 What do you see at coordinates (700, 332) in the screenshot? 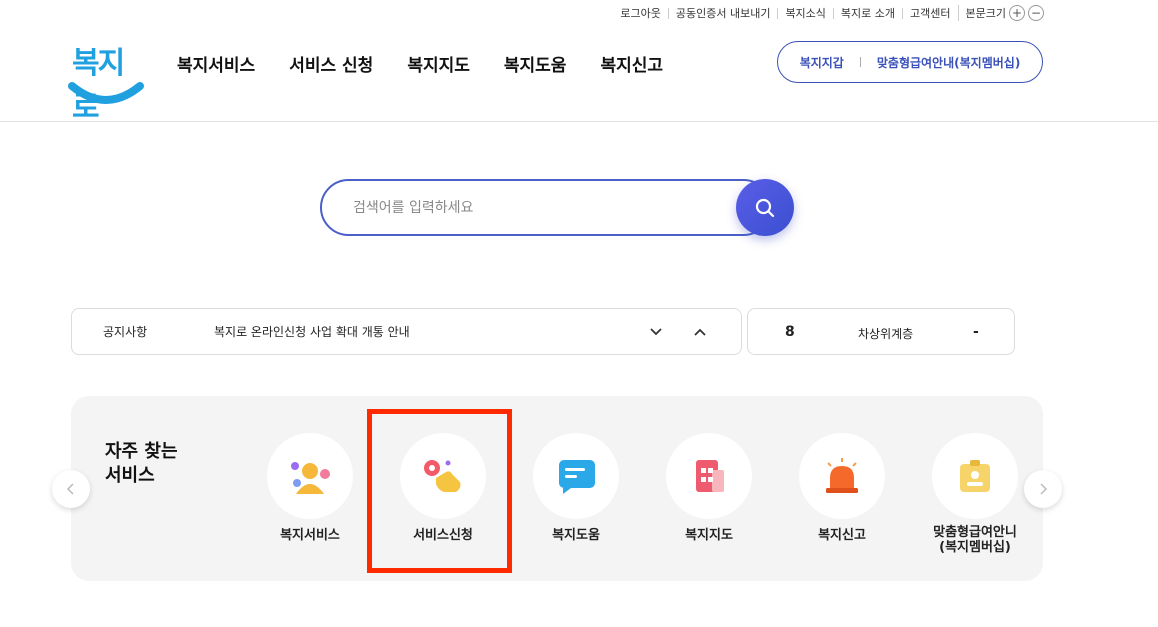
I see `chevron-up-icon` at bounding box center [700, 332].